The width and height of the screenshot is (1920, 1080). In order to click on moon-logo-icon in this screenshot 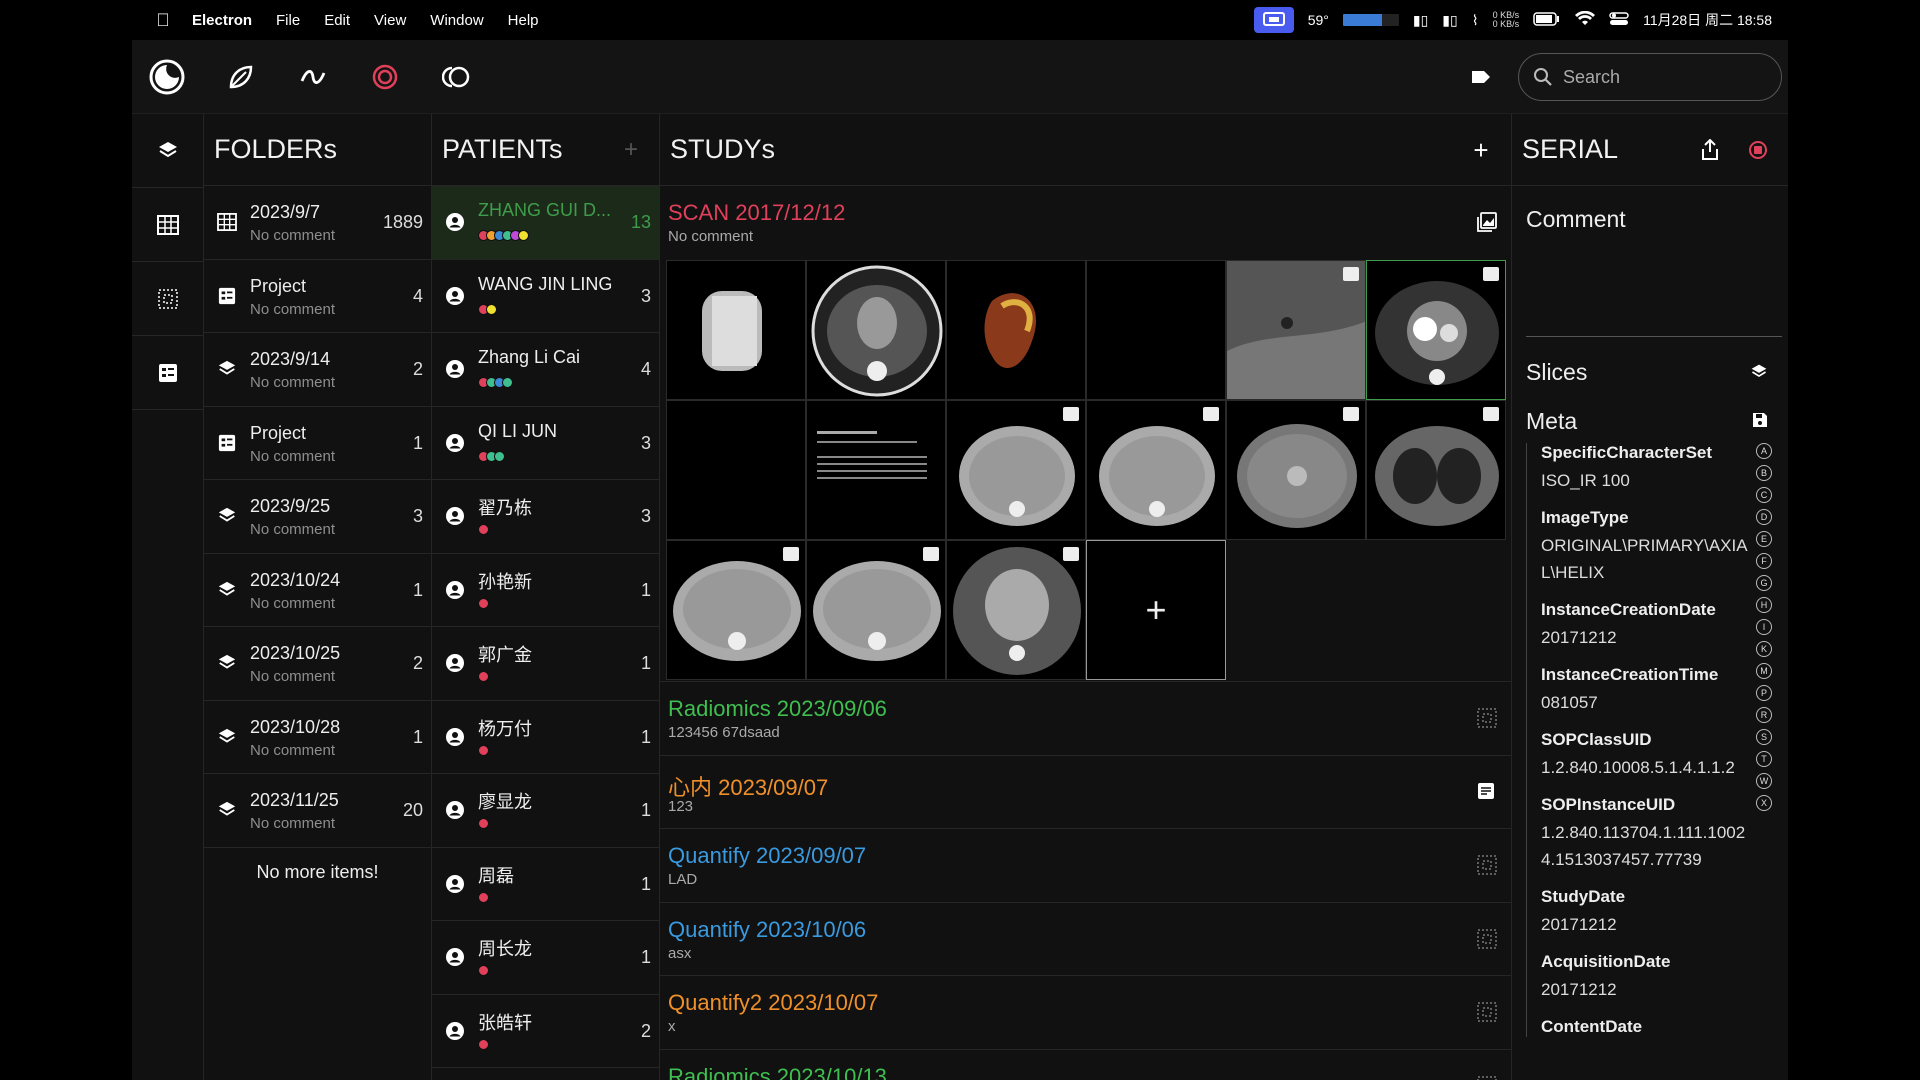, I will do `click(167, 77)`.